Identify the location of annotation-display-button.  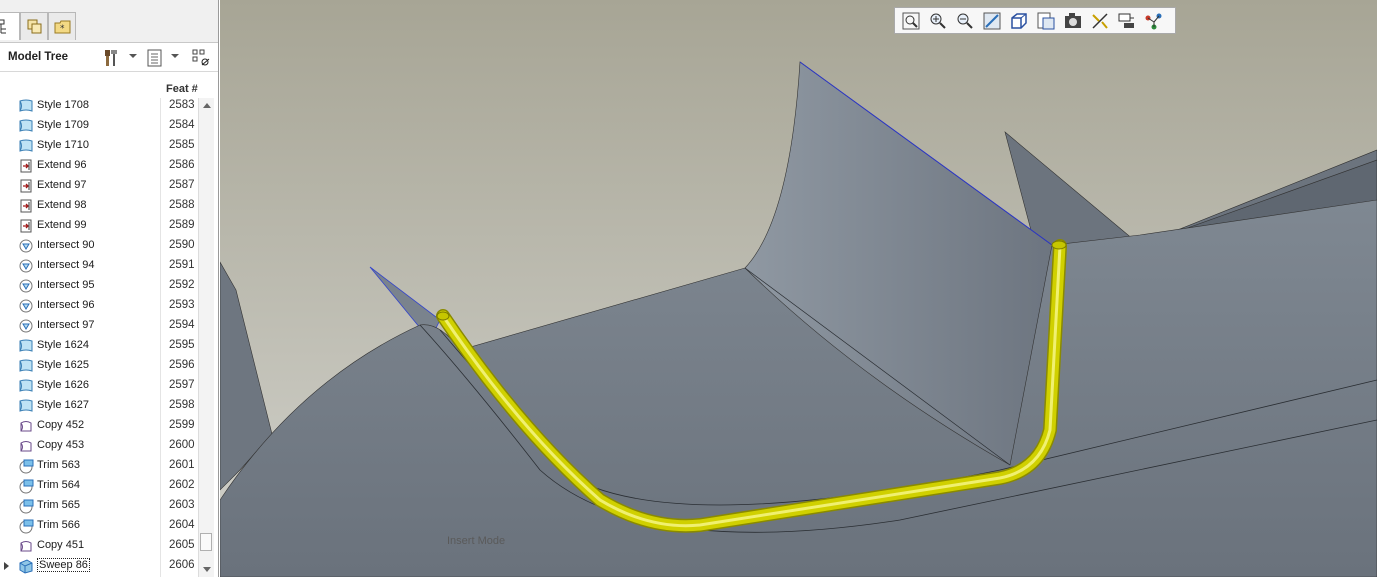
(1127, 21).